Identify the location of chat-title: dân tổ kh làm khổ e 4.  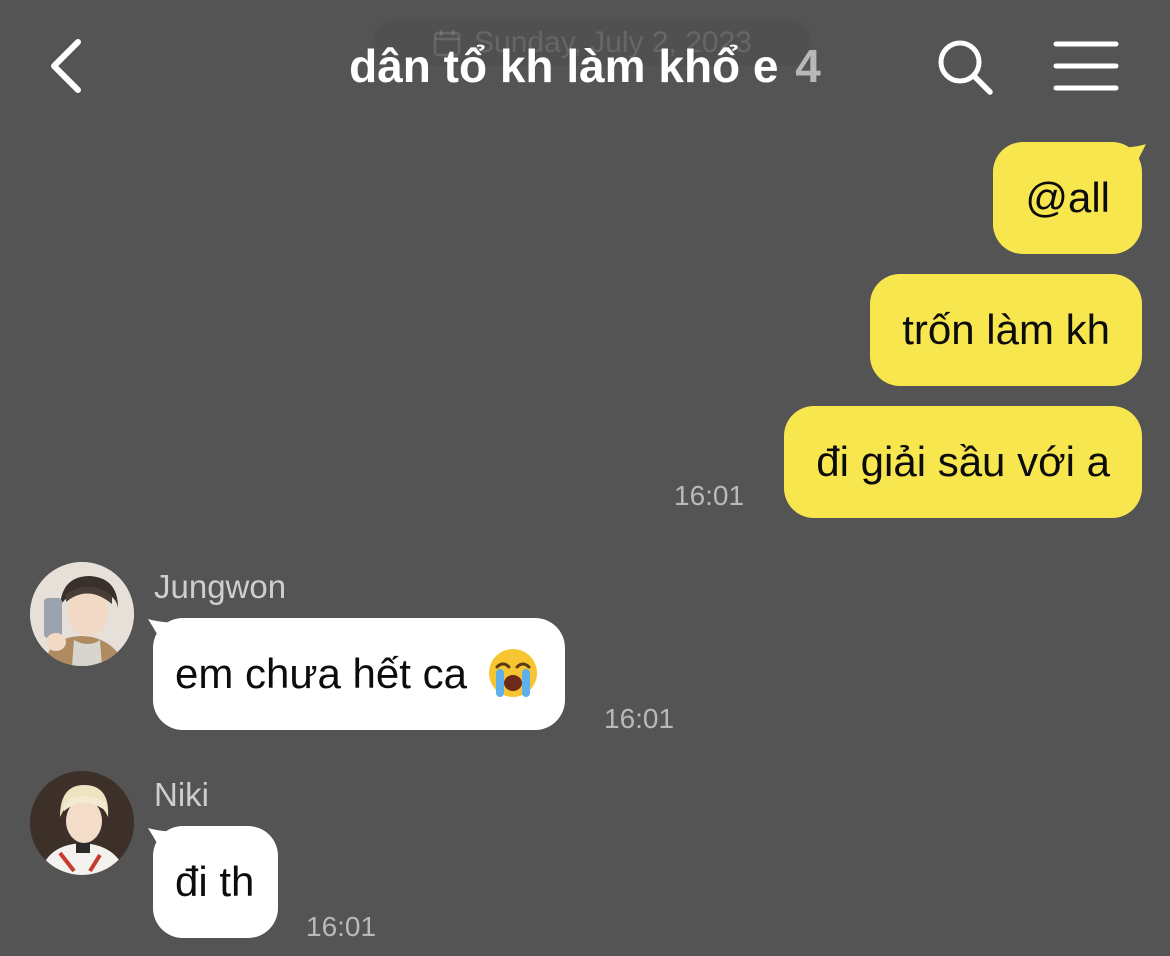
(585, 66).